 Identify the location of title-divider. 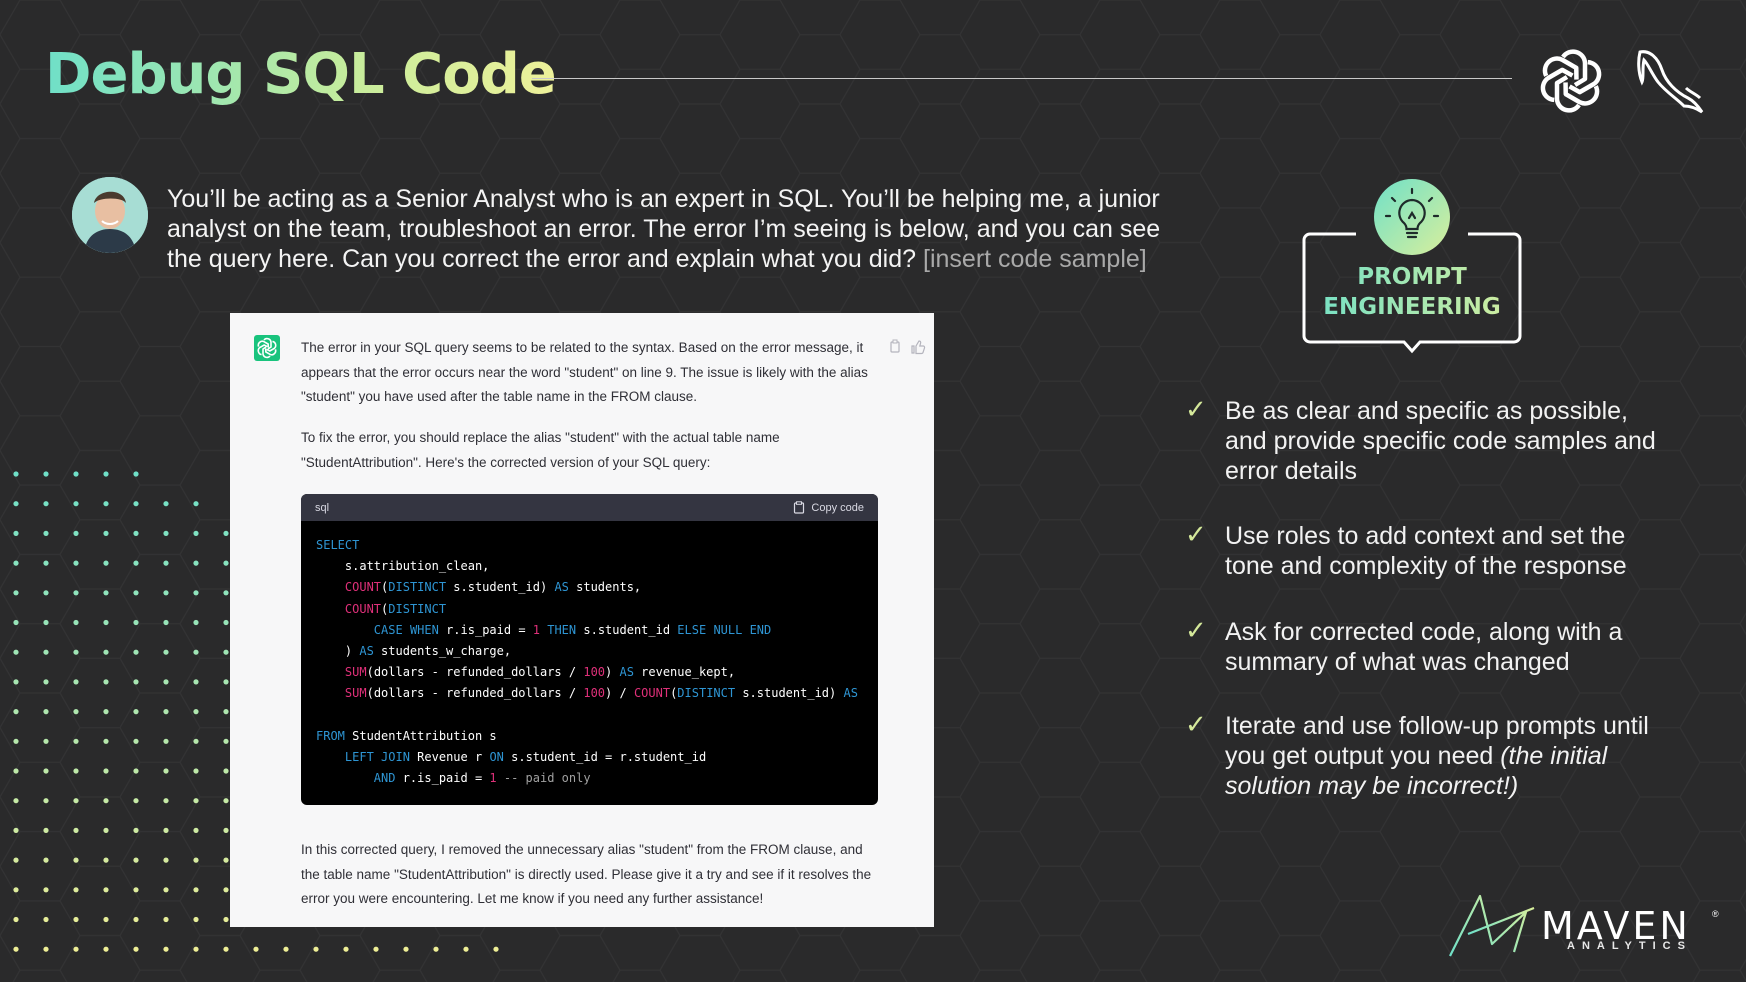
(1022, 78).